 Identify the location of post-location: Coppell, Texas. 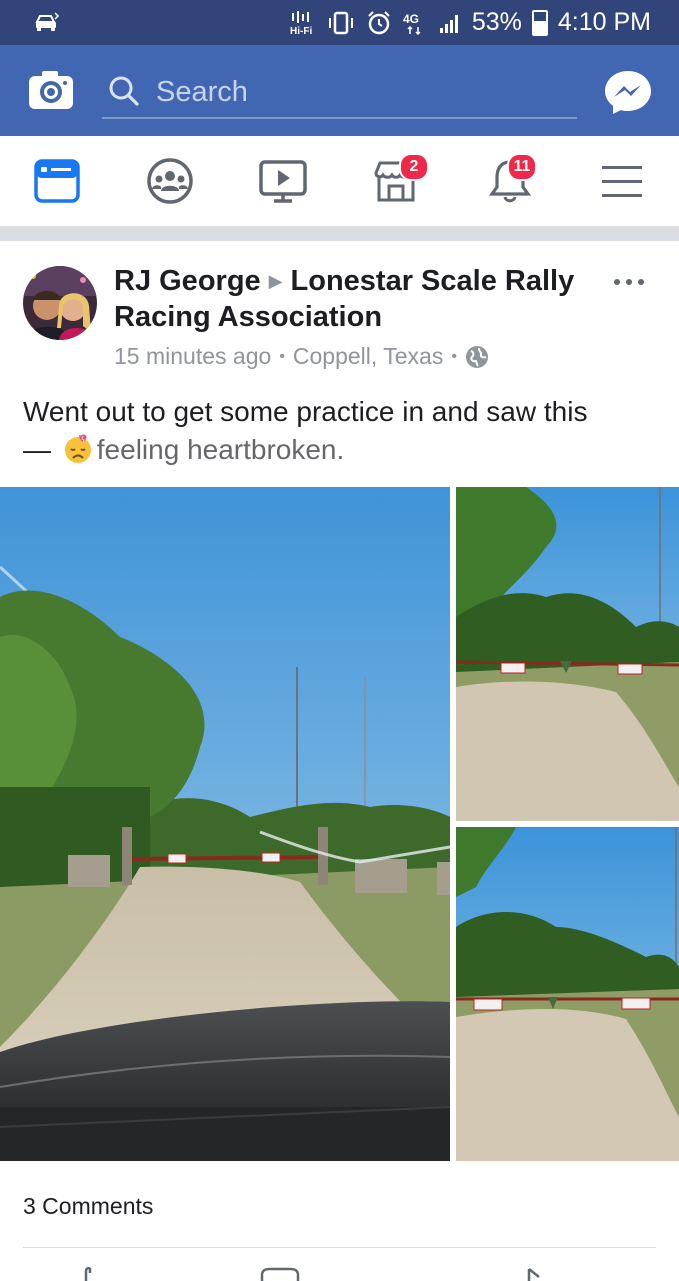
(368, 356).